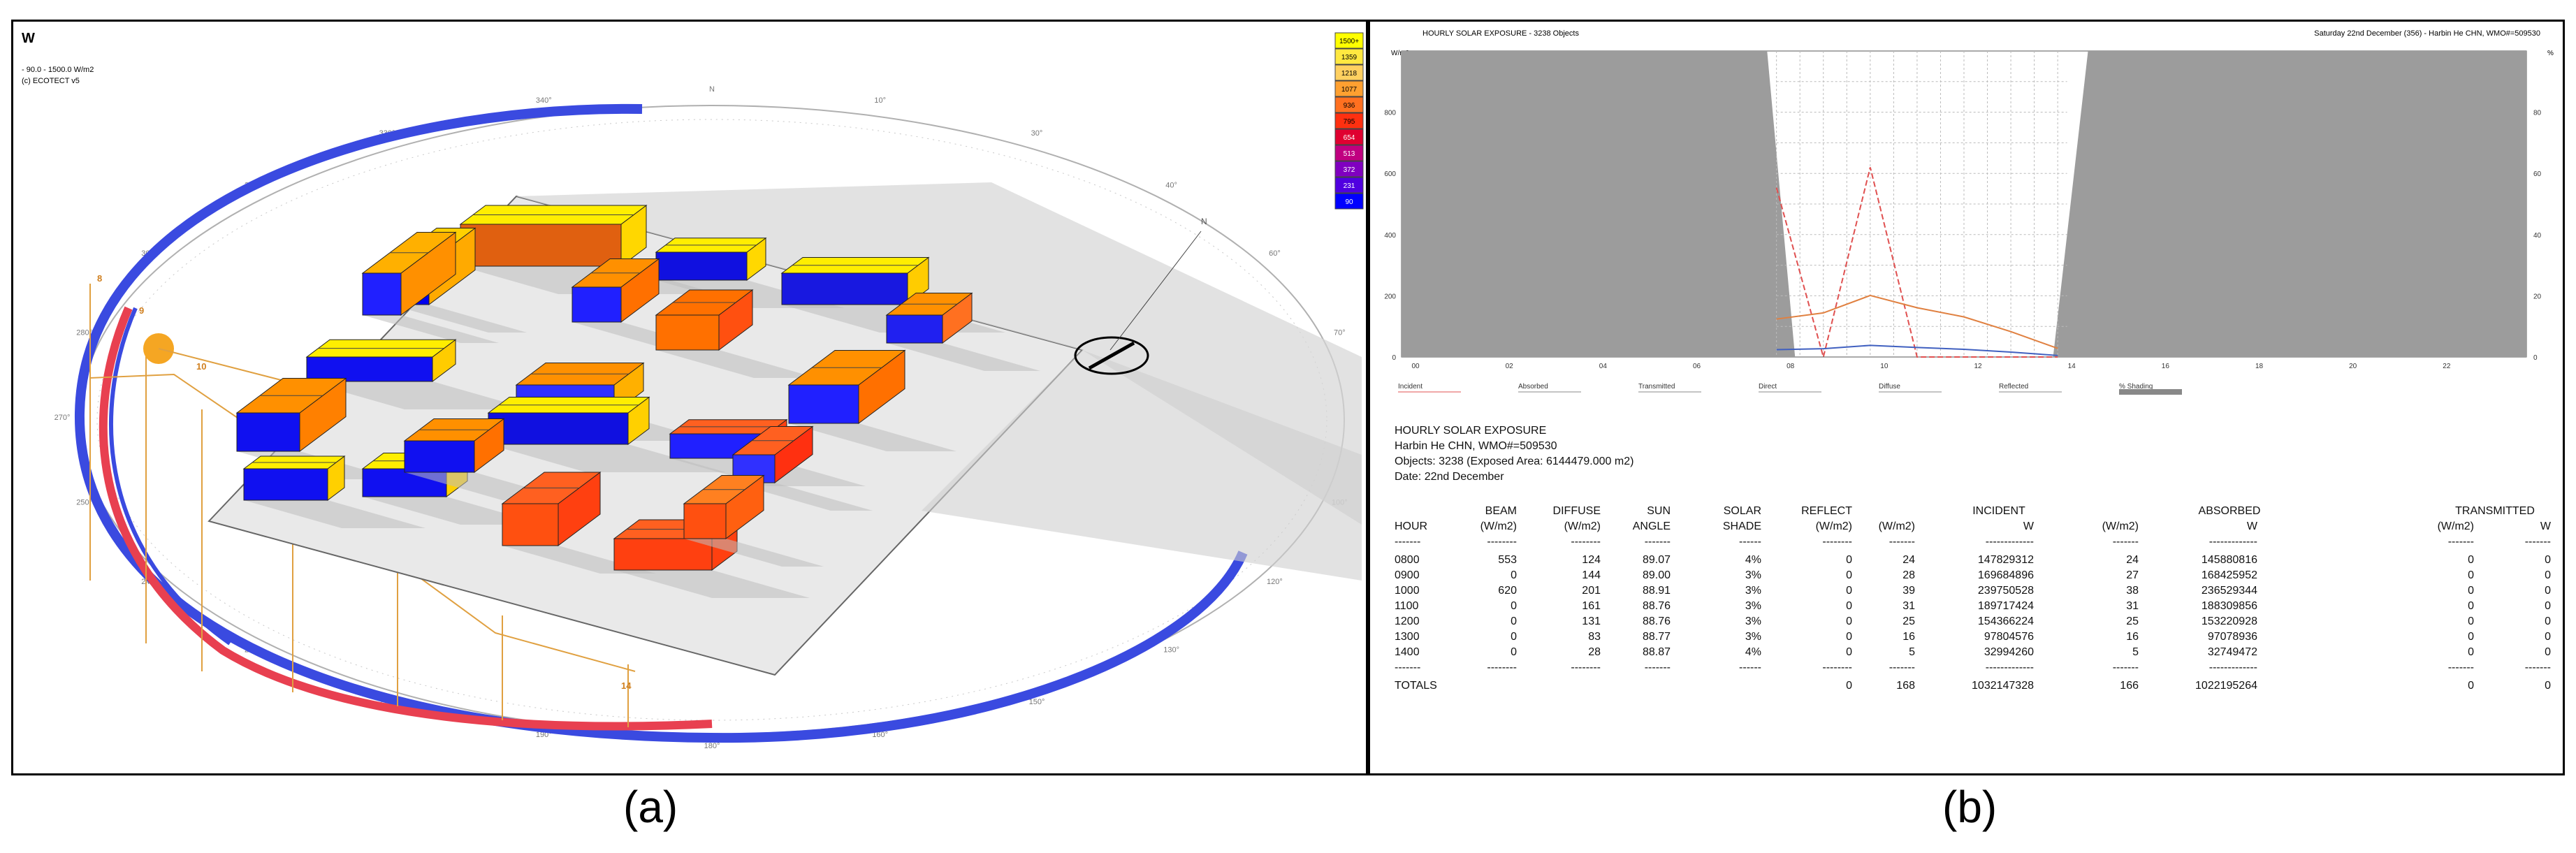  Describe the element at coordinates (2537, 236) in the screenshot. I see `y-right-tick-label: 40` at that location.